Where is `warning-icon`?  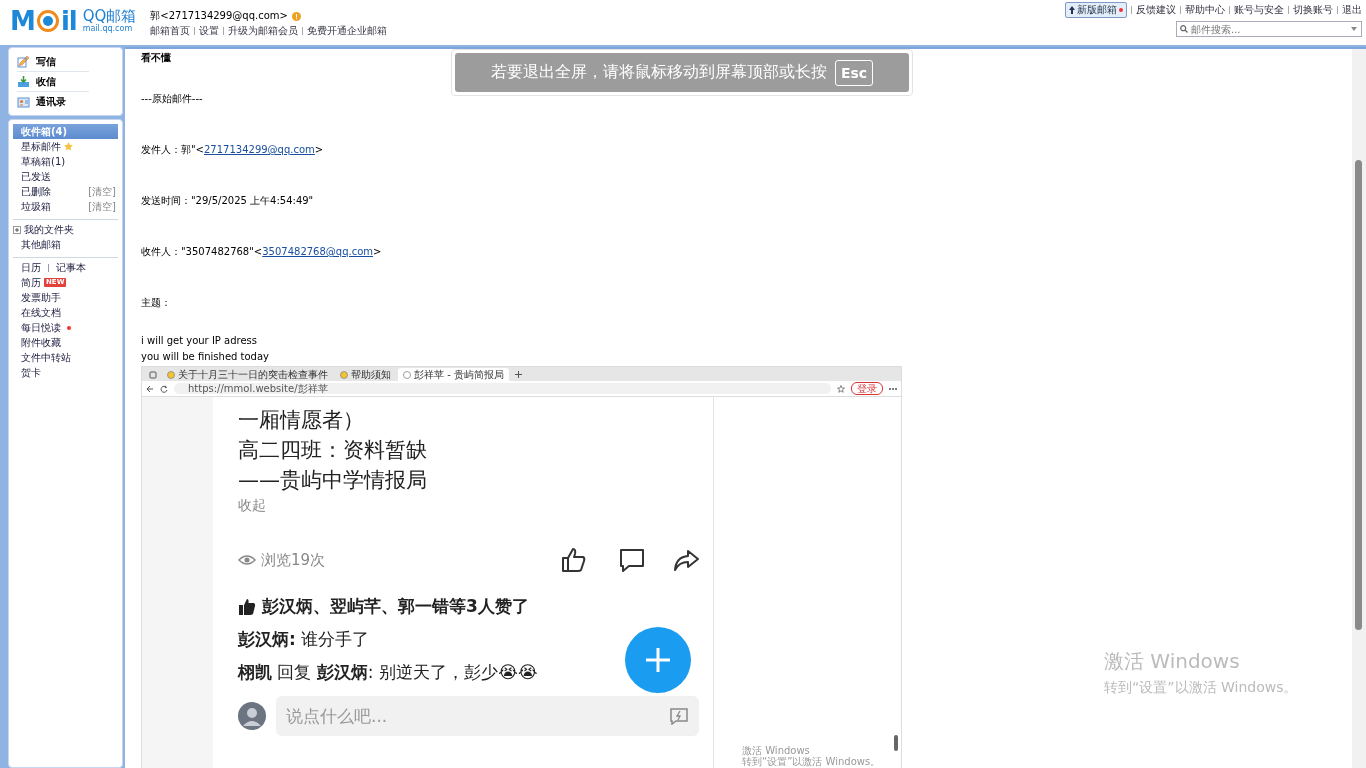
warning-icon is located at coordinates (296, 16).